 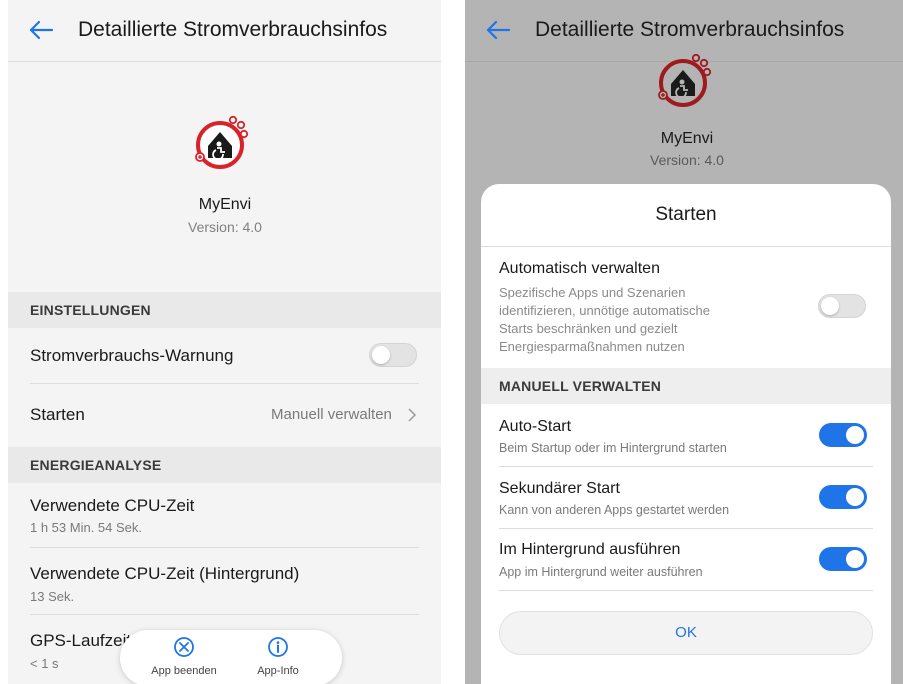 I want to click on cpu-time-value: 1 h 53 Min. 54 Sek., so click(x=86, y=527).